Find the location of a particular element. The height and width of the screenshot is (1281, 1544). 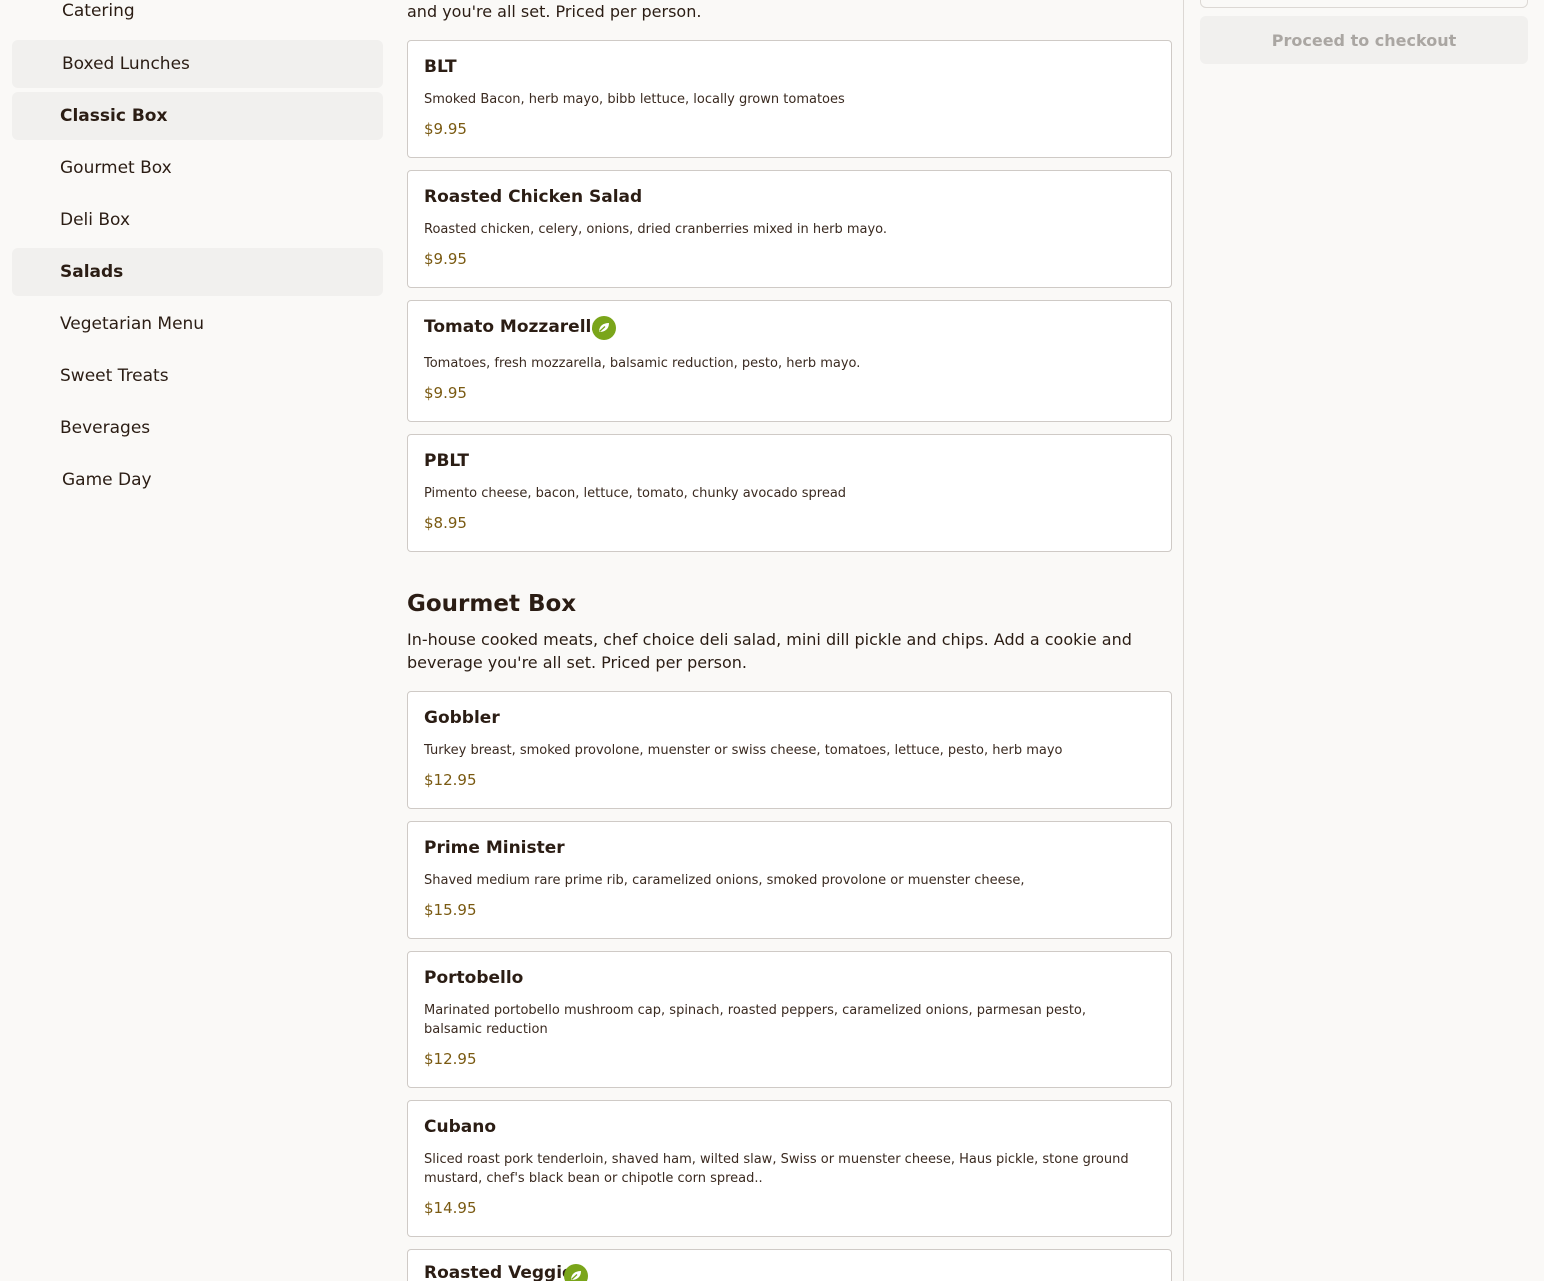

sidebar-item-catering: Catering is located at coordinates (197, 17).